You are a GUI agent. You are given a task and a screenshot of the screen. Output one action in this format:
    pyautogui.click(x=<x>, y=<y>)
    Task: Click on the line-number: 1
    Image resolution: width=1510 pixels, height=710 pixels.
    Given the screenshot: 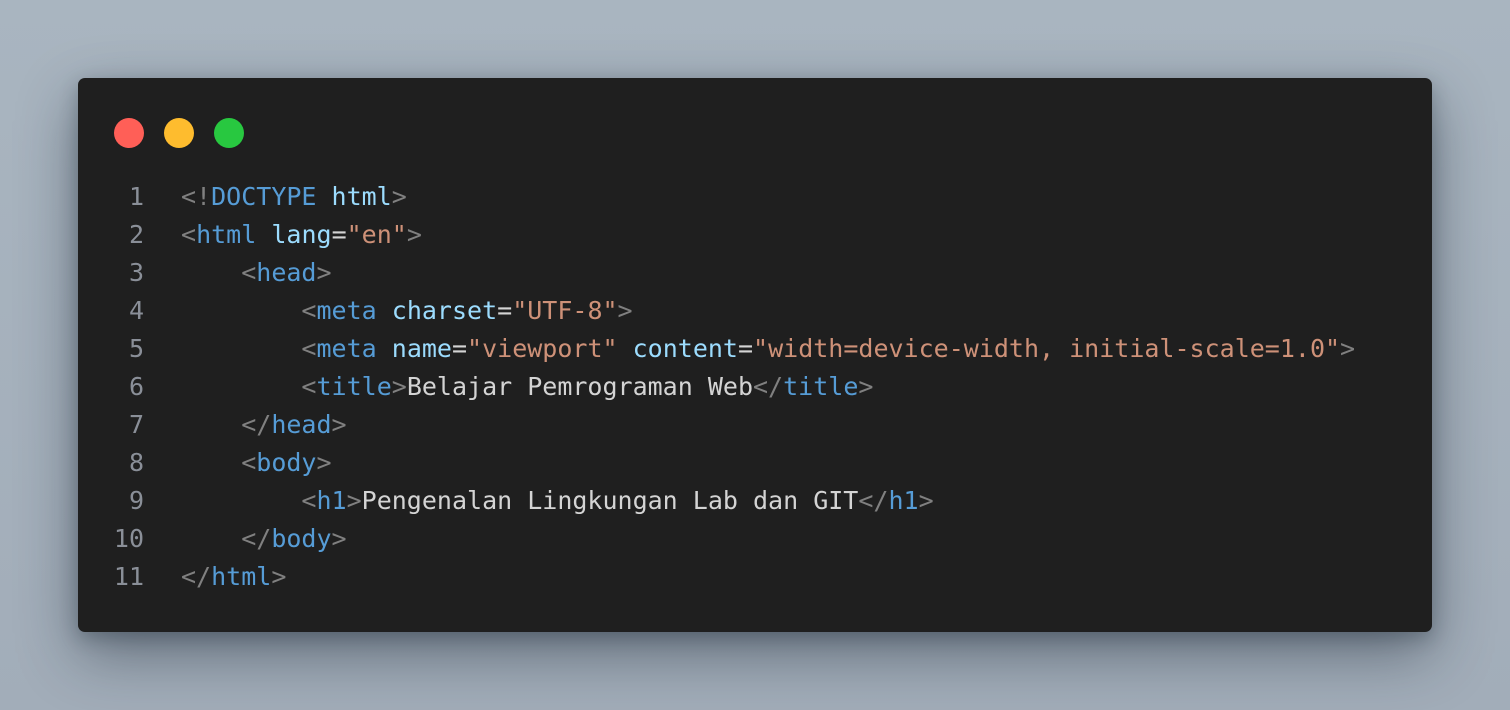 What is the action you would take?
    pyautogui.click(x=136, y=196)
    